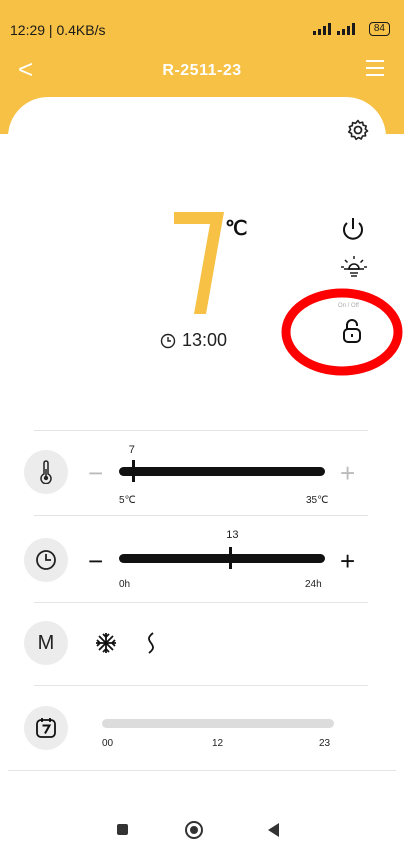 The width and height of the screenshot is (404, 842). What do you see at coordinates (236, 229) in the screenshot?
I see `temperature-unit: ℃` at bounding box center [236, 229].